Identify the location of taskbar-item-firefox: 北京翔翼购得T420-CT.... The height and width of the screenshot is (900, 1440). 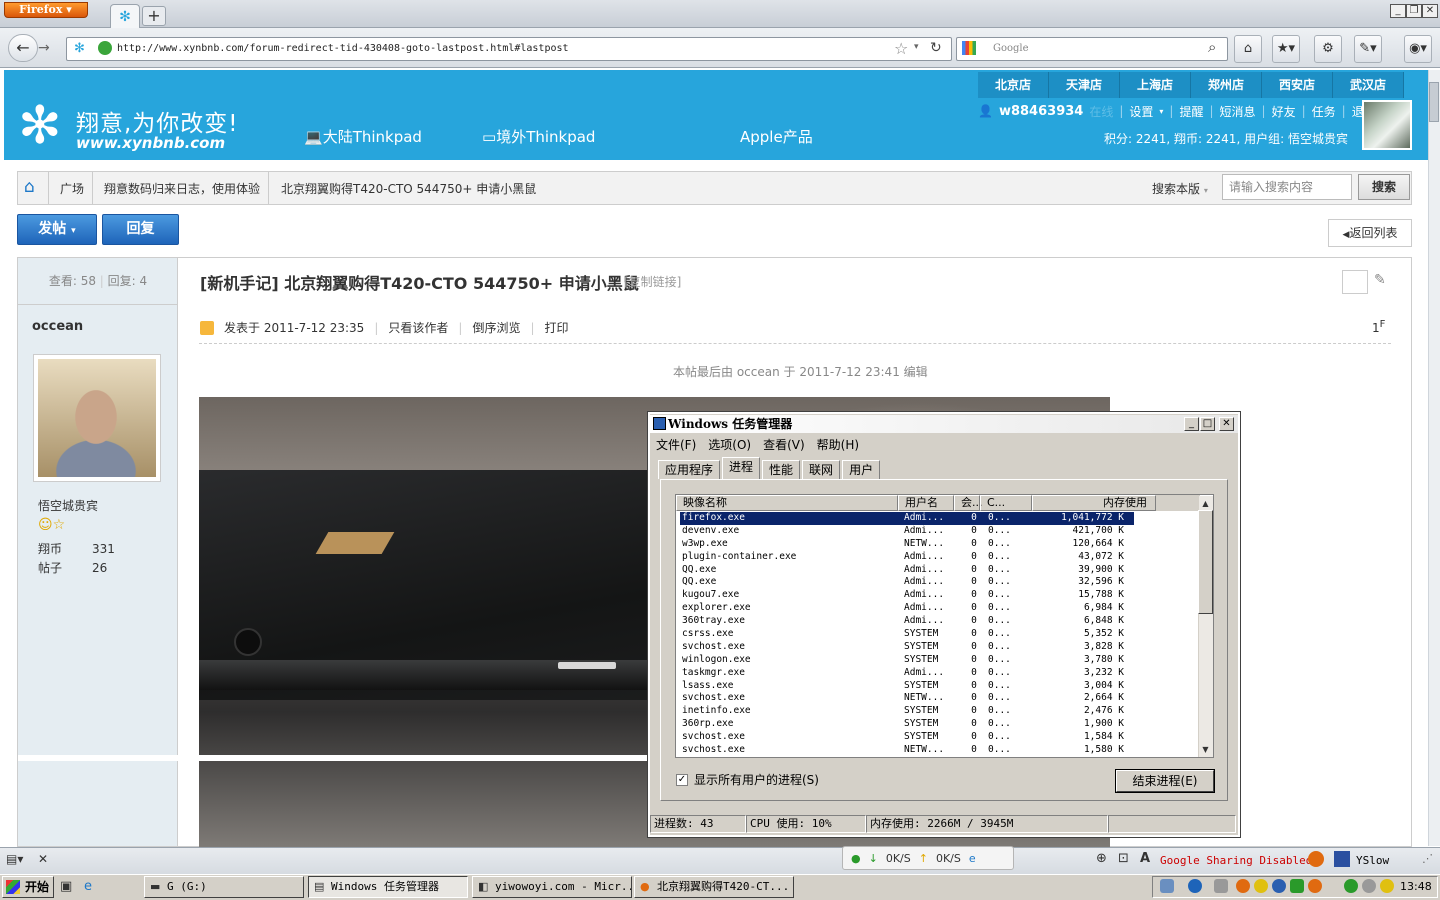
(714, 887).